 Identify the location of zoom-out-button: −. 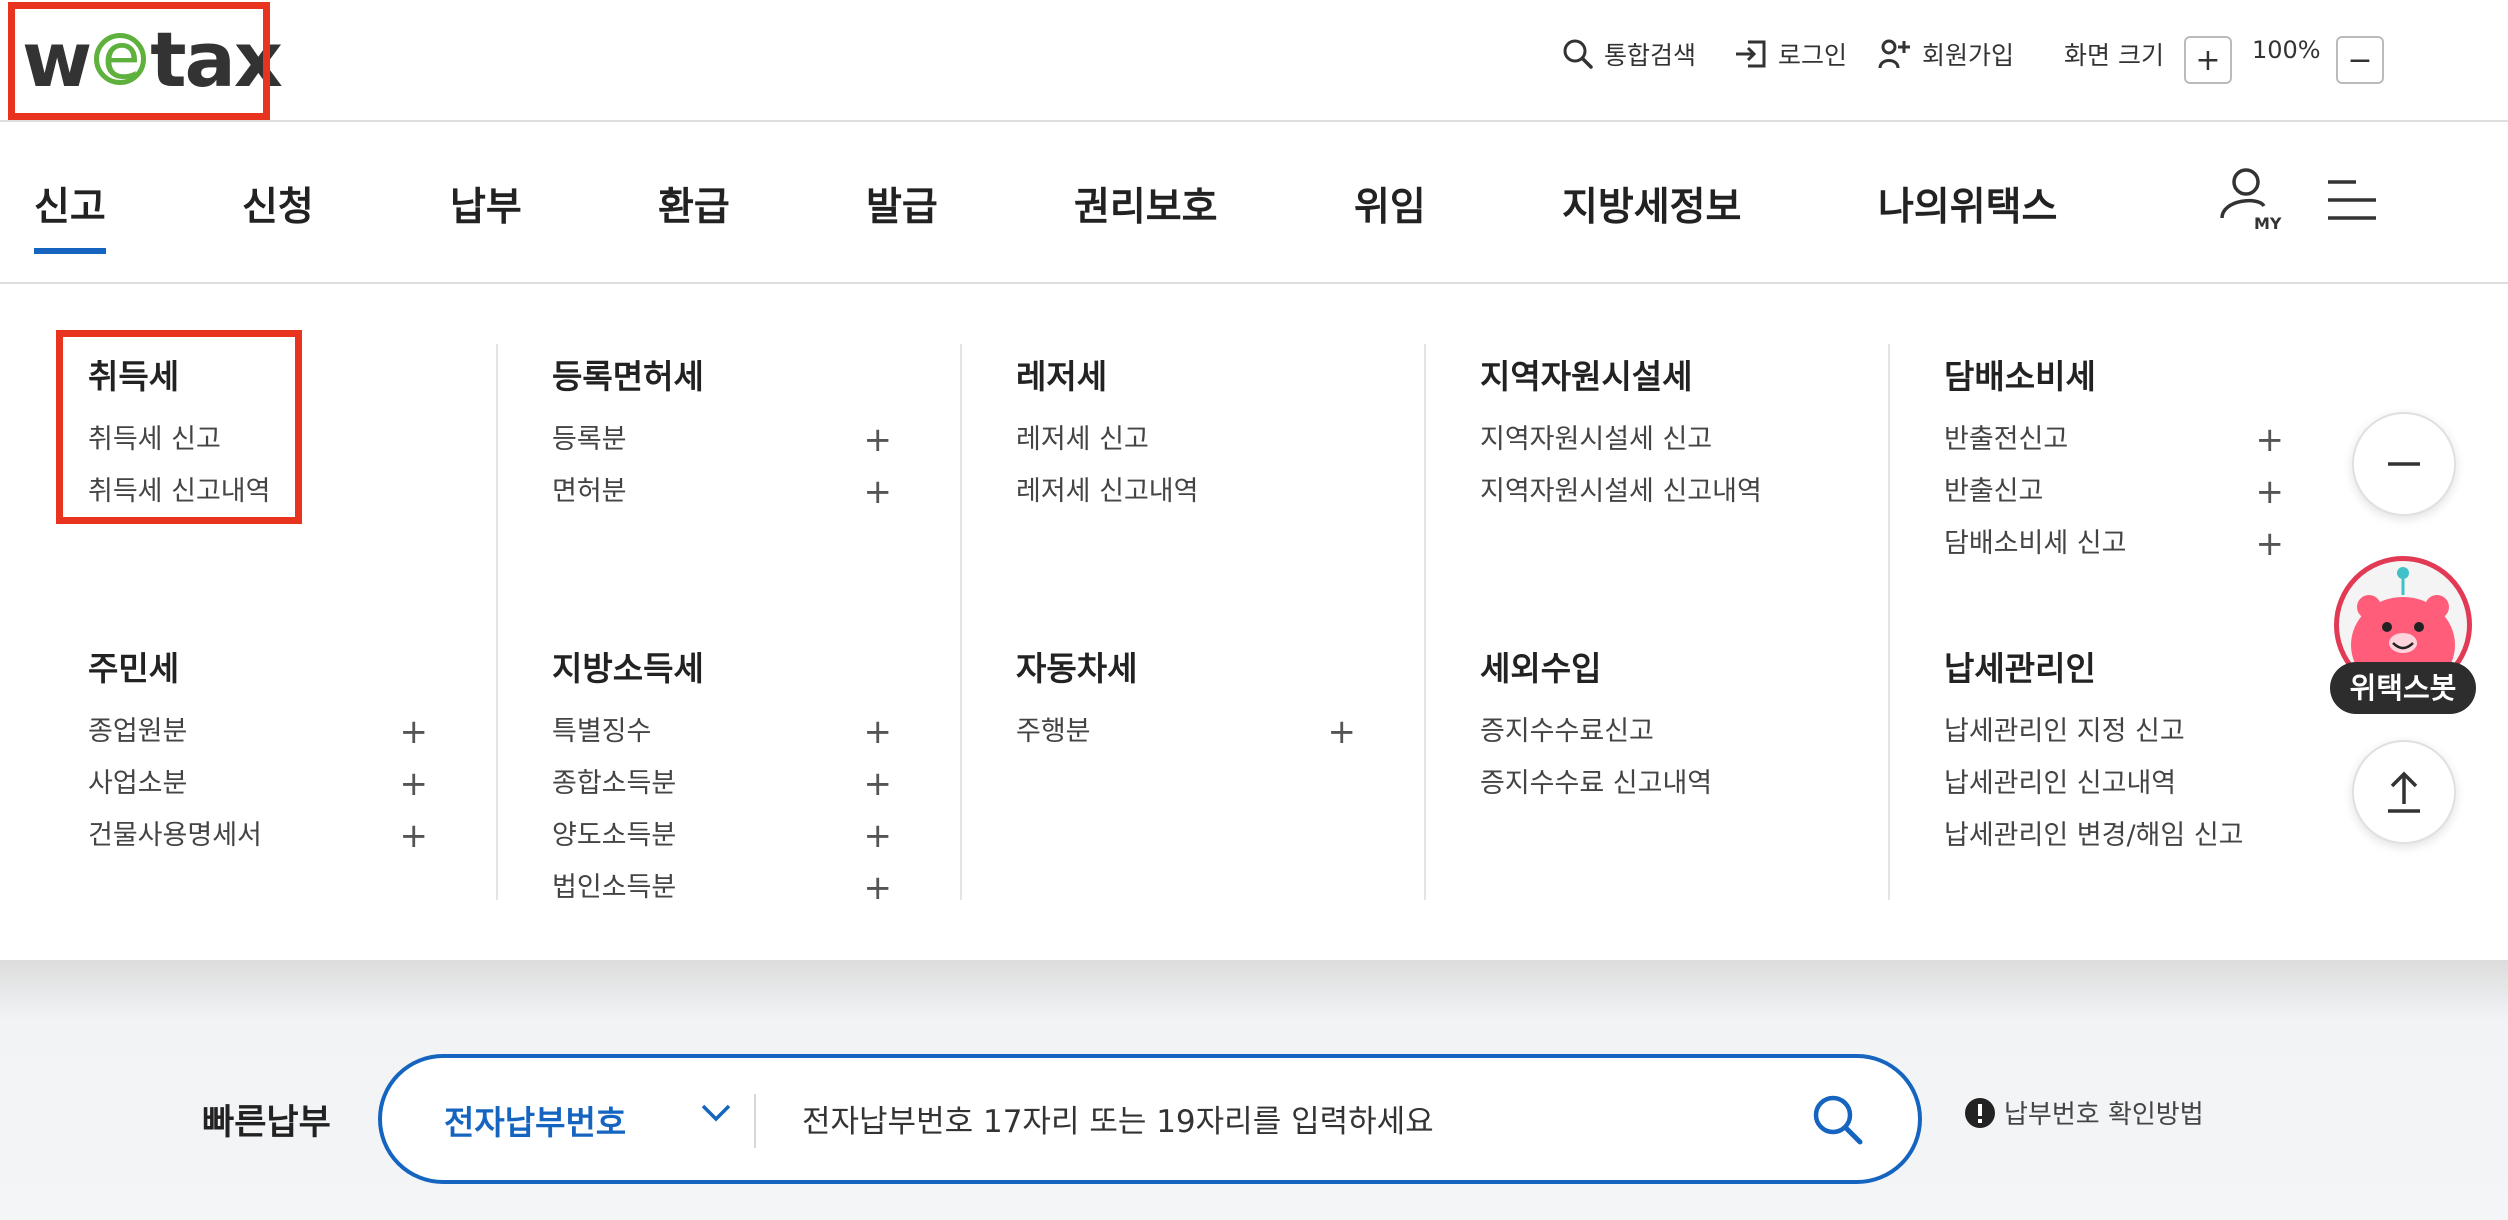
(2360, 60).